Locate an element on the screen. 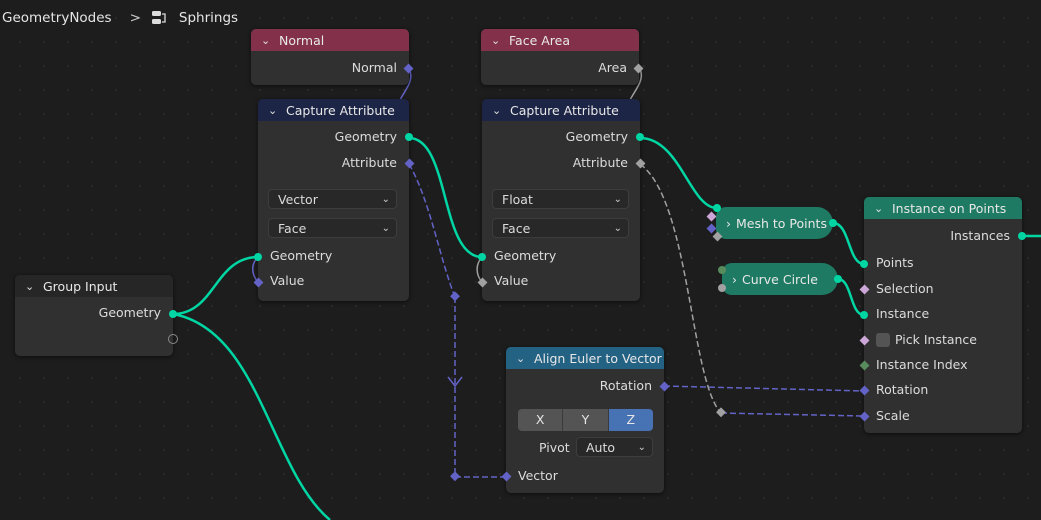 The width and height of the screenshot is (1041, 520). reroute-float is located at coordinates (721, 412).